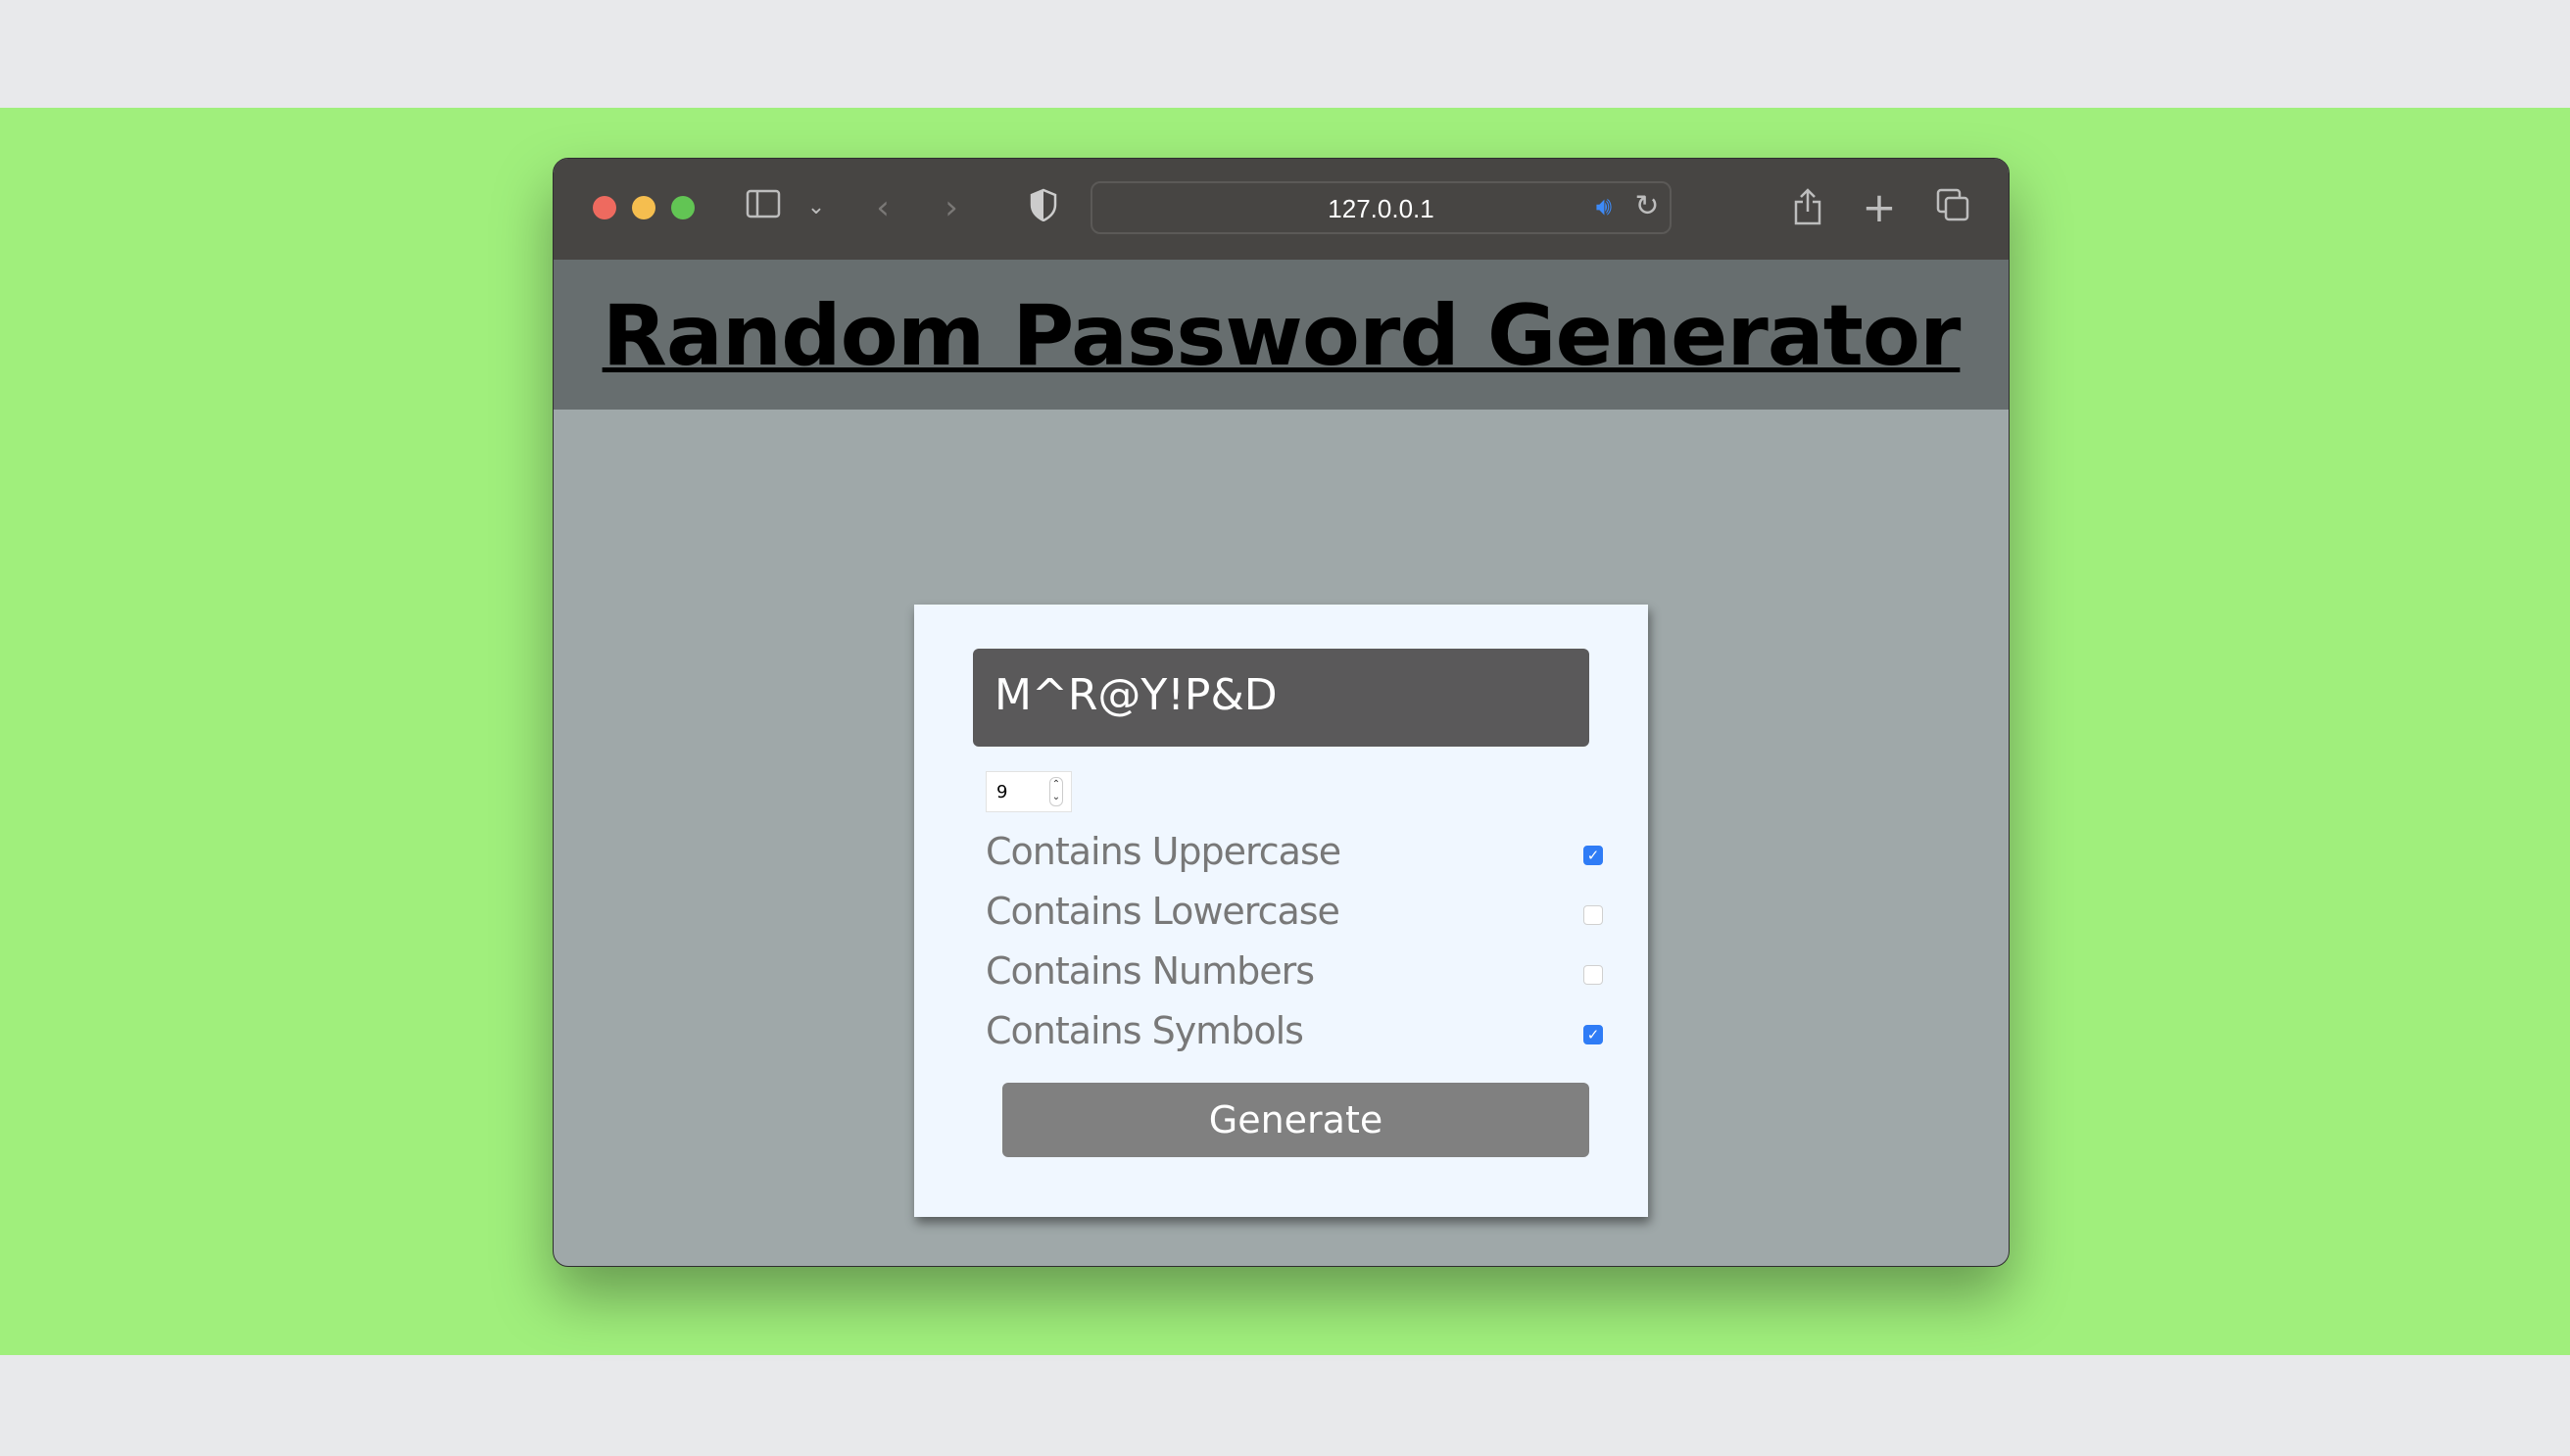 This screenshot has height=1456, width=2570. I want to click on minimize-window-button, so click(643, 207).